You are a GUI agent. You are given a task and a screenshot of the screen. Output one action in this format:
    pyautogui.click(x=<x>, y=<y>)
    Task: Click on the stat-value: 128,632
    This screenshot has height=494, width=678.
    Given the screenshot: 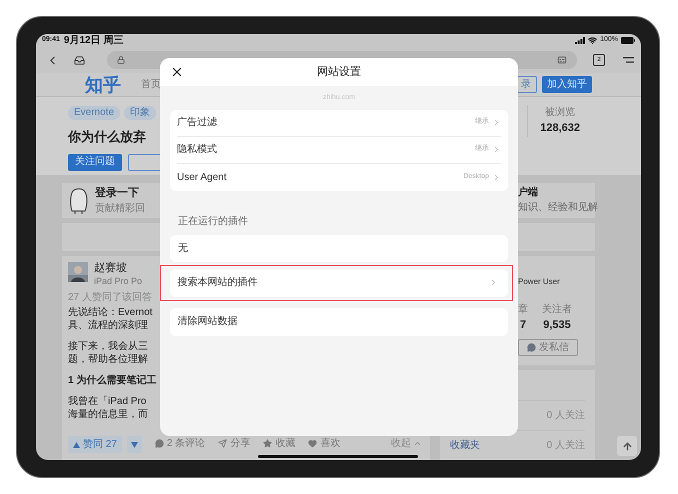 What is the action you would take?
    pyautogui.click(x=560, y=128)
    